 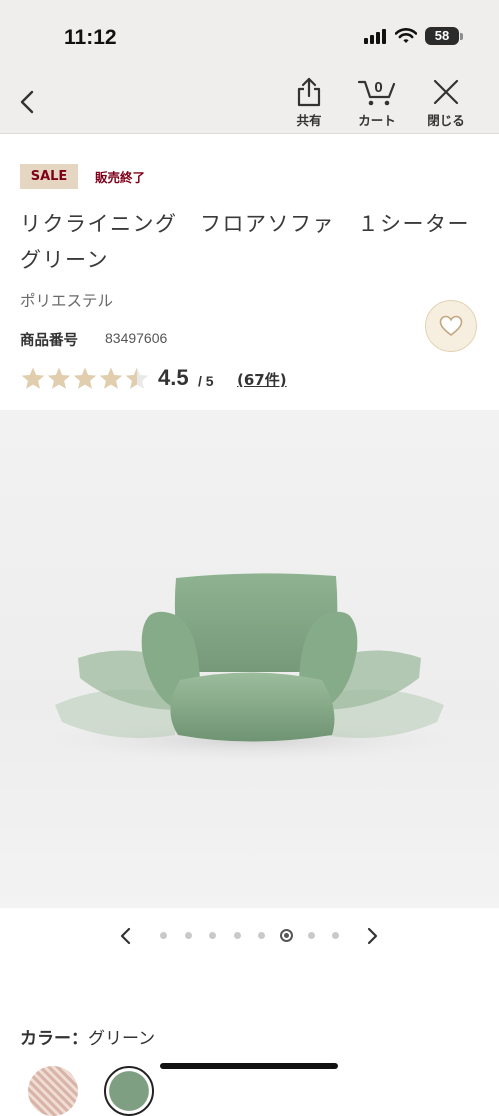 I want to click on product-code-label: 商品番号, so click(x=49, y=341).